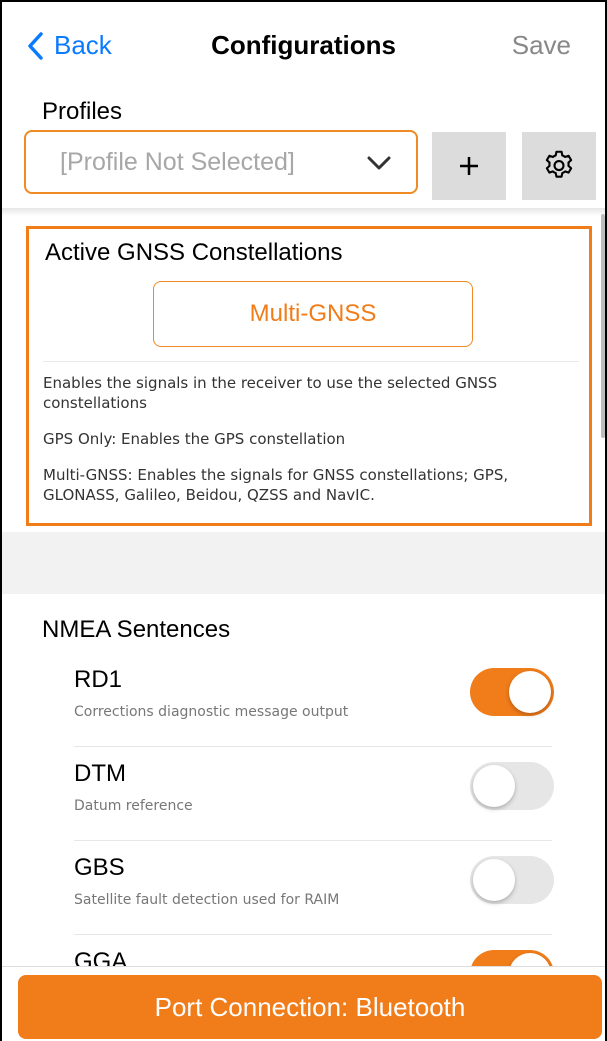 Image resolution: width=607 pixels, height=1041 pixels. I want to click on bottom-bar: Port Connection: Bluetooth, so click(303, 1003).